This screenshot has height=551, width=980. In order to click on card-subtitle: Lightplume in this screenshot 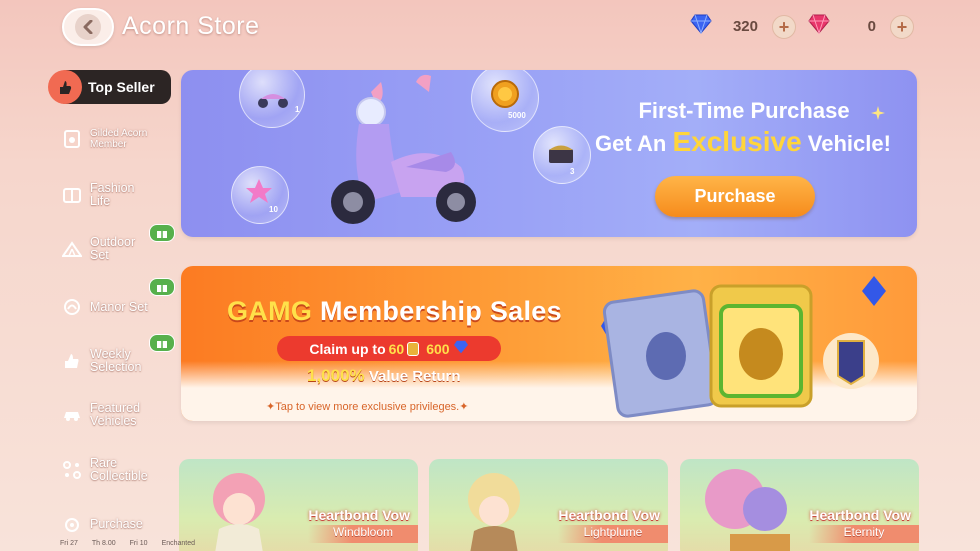, I will do `click(613, 534)`.